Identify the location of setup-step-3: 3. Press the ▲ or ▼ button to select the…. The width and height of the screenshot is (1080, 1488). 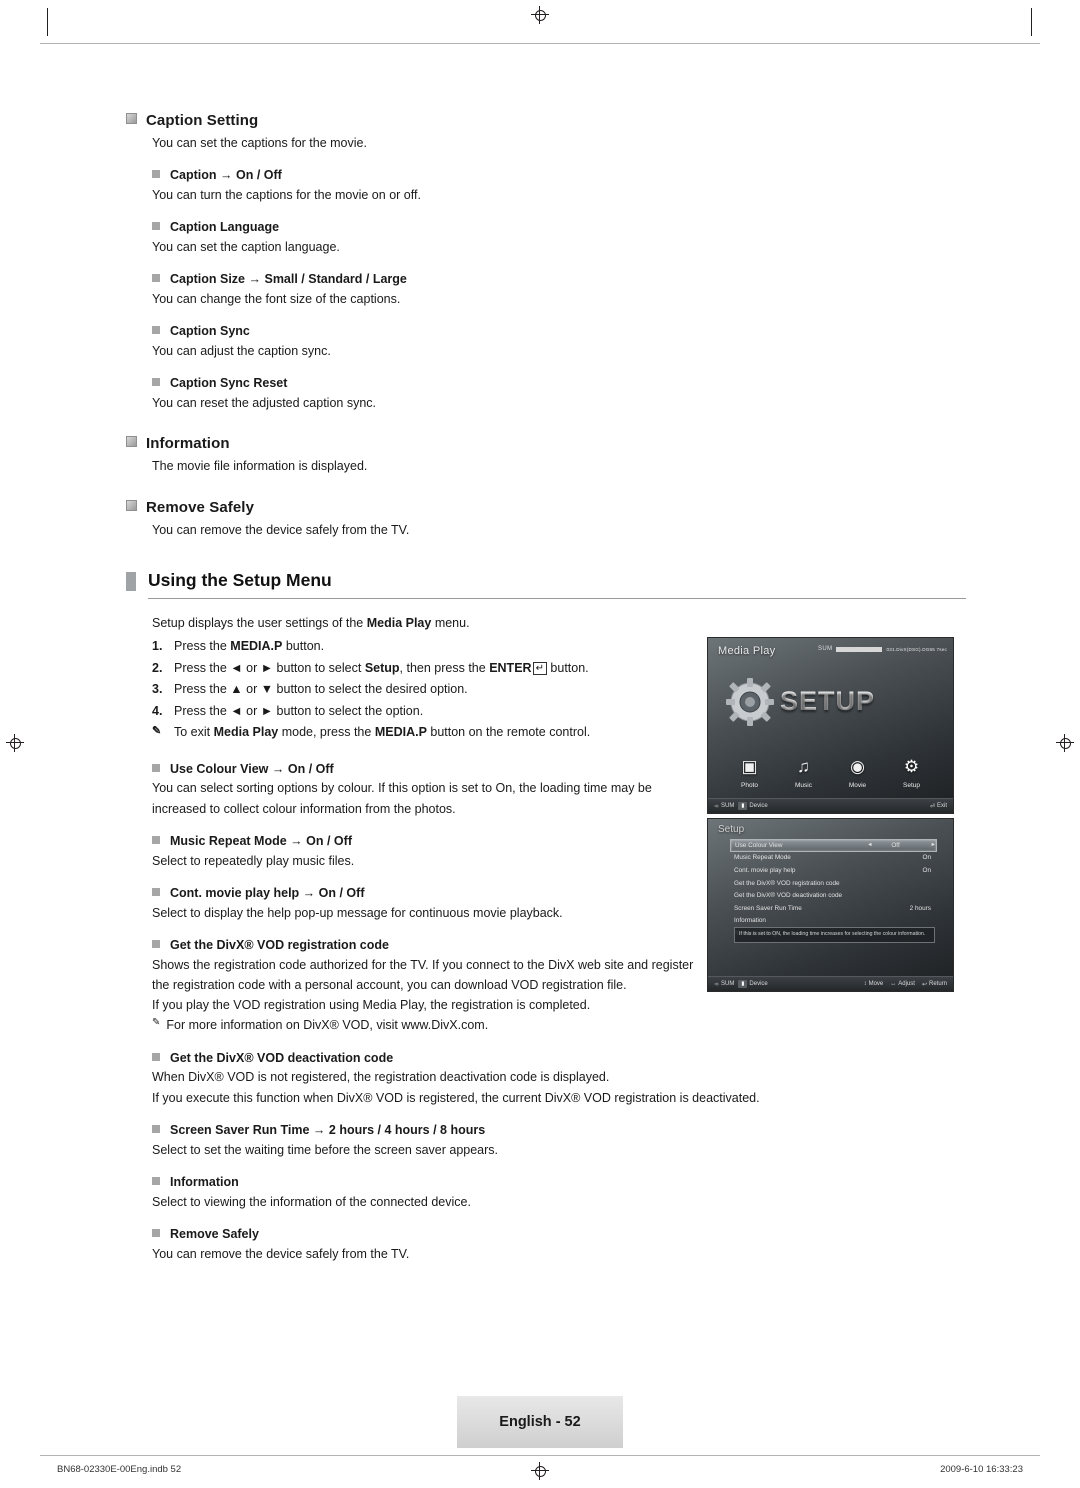
(310, 689).